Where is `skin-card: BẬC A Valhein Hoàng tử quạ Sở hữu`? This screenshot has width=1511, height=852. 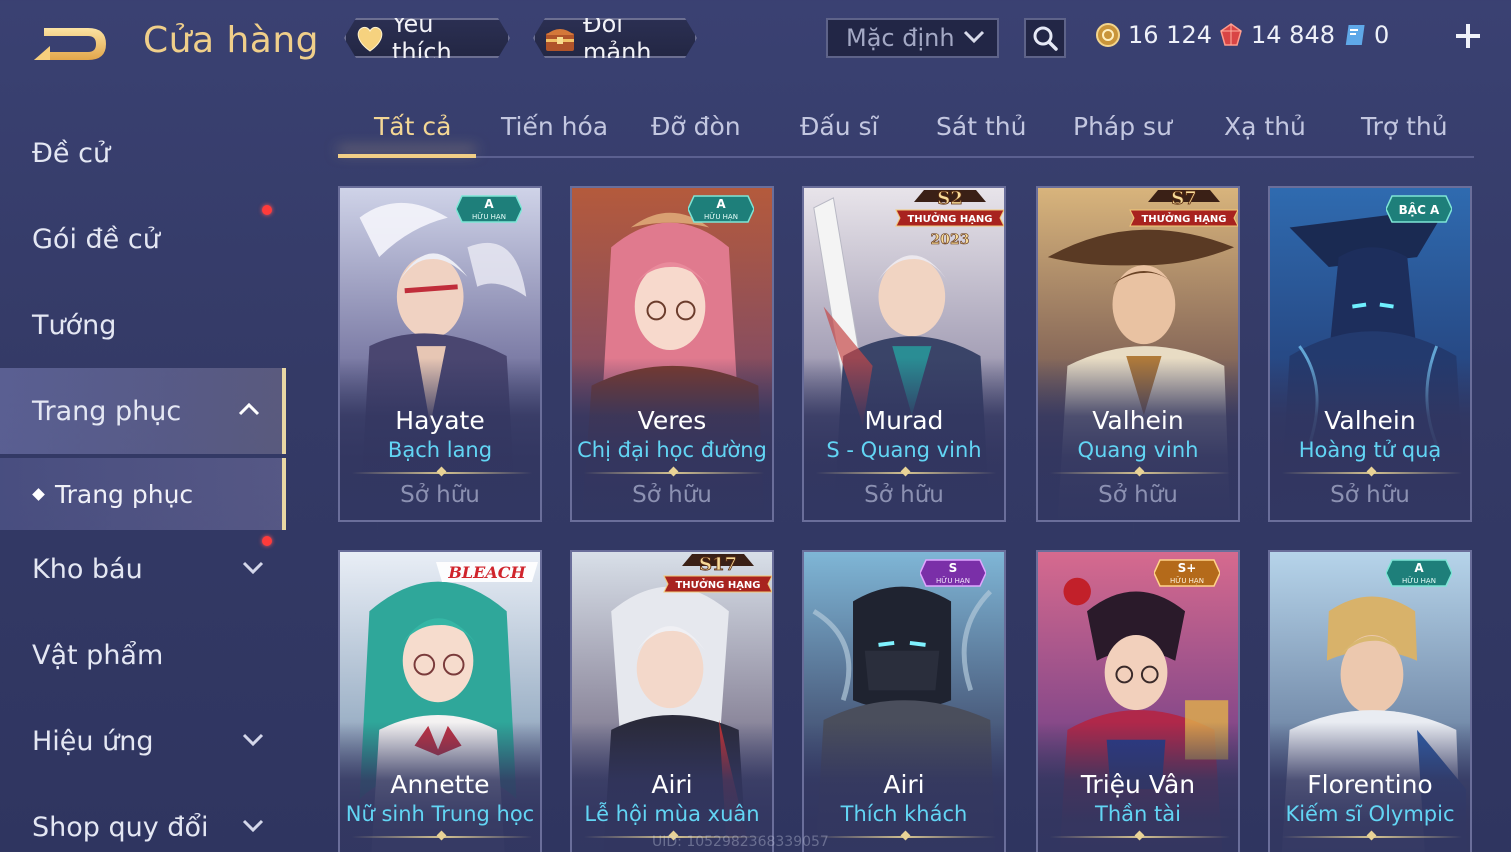 skin-card: BẬC A Valhein Hoàng tử quạ Sở hữu is located at coordinates (1370, 354).